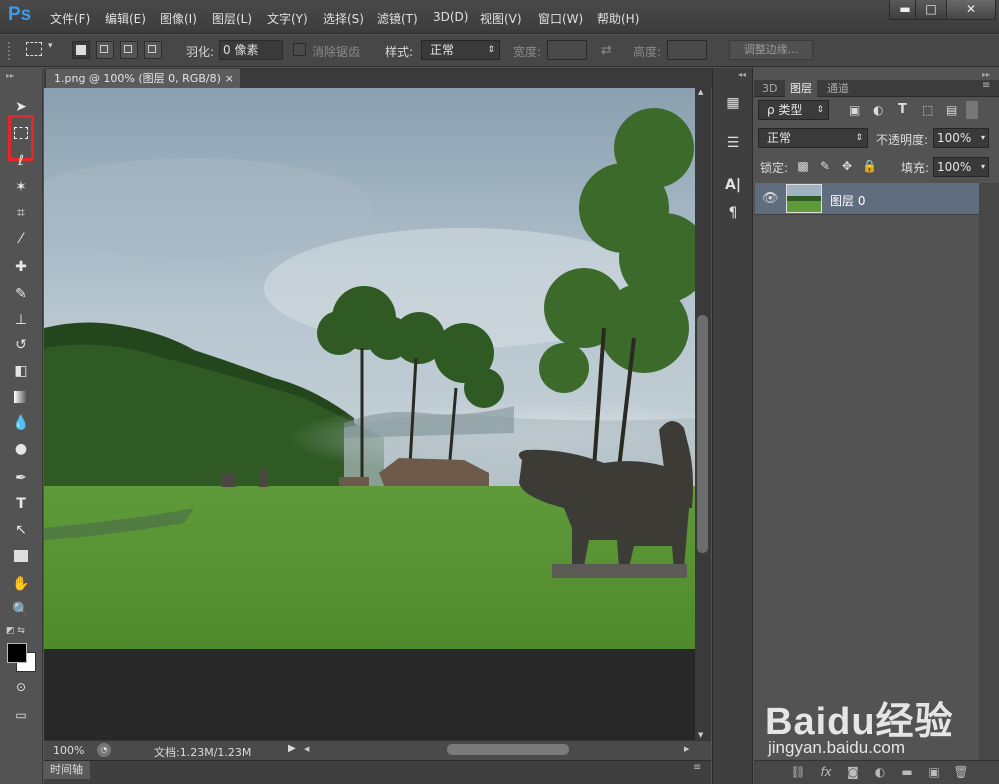 This screenshot has width=999, height=784. What do you see at coordinates (961, 167) in the screenshot?
I see `fill-input: 100% ▾` at bounding box center [961, 167].